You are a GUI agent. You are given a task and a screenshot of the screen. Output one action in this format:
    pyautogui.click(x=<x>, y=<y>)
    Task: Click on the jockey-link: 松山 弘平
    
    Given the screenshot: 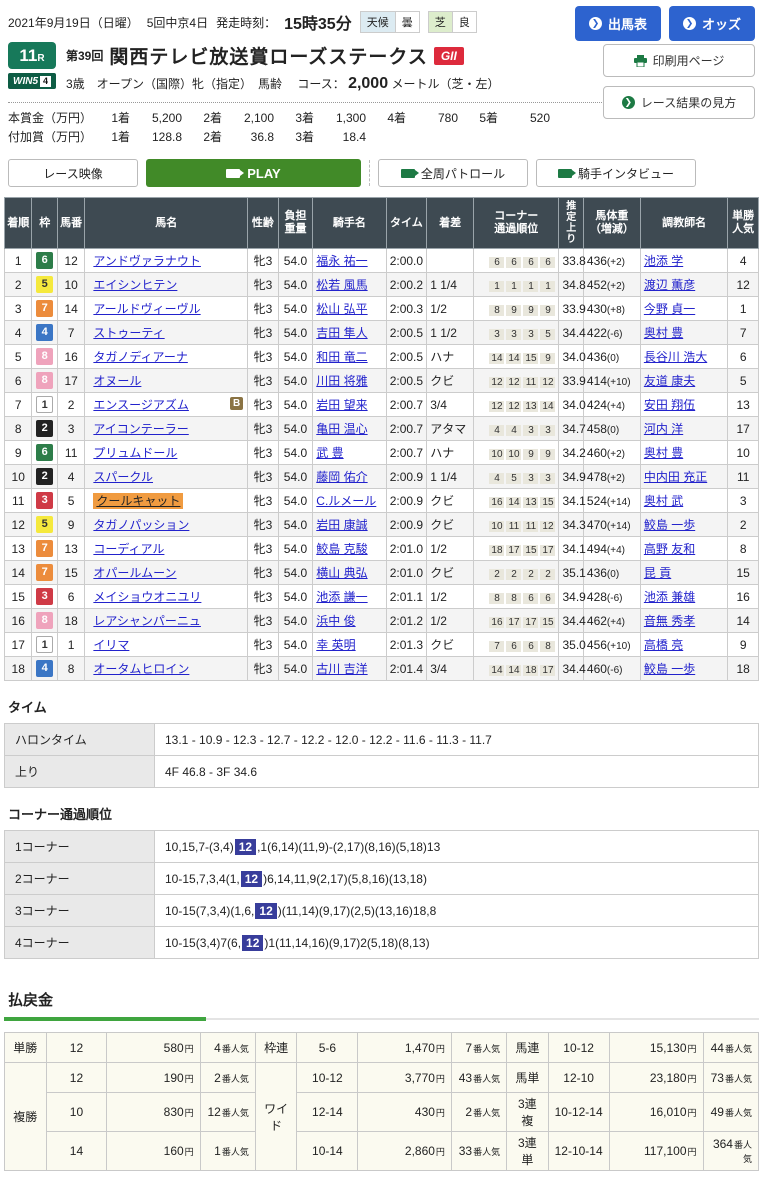 What is the action you would take?
    pyautogui.click(x=341, y=309)
    